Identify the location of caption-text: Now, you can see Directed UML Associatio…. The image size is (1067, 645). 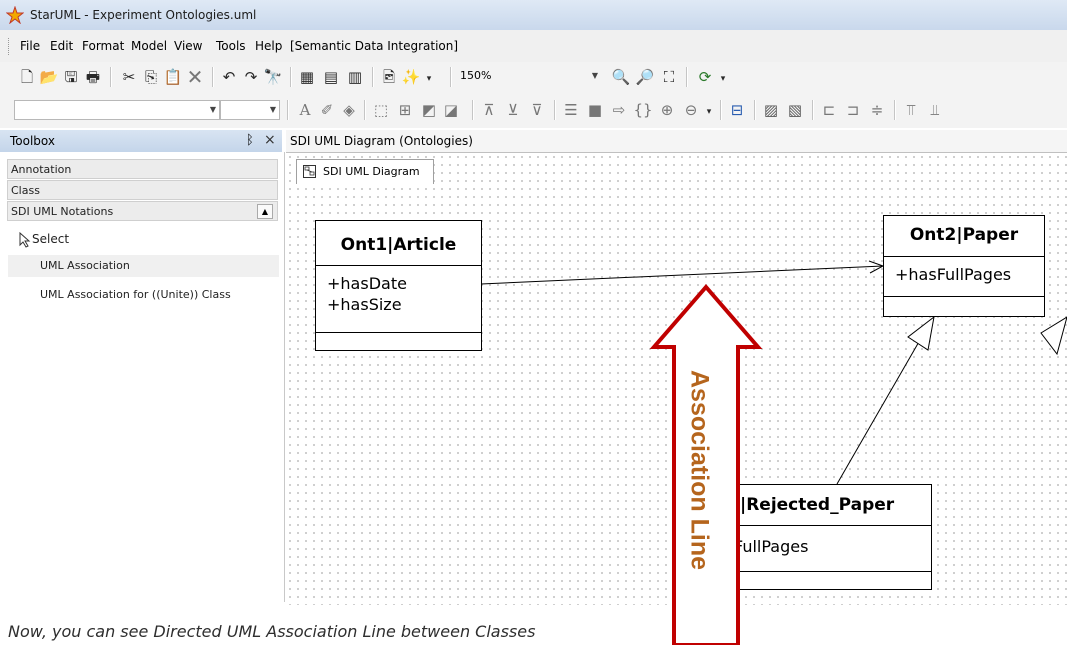
(272, 631).